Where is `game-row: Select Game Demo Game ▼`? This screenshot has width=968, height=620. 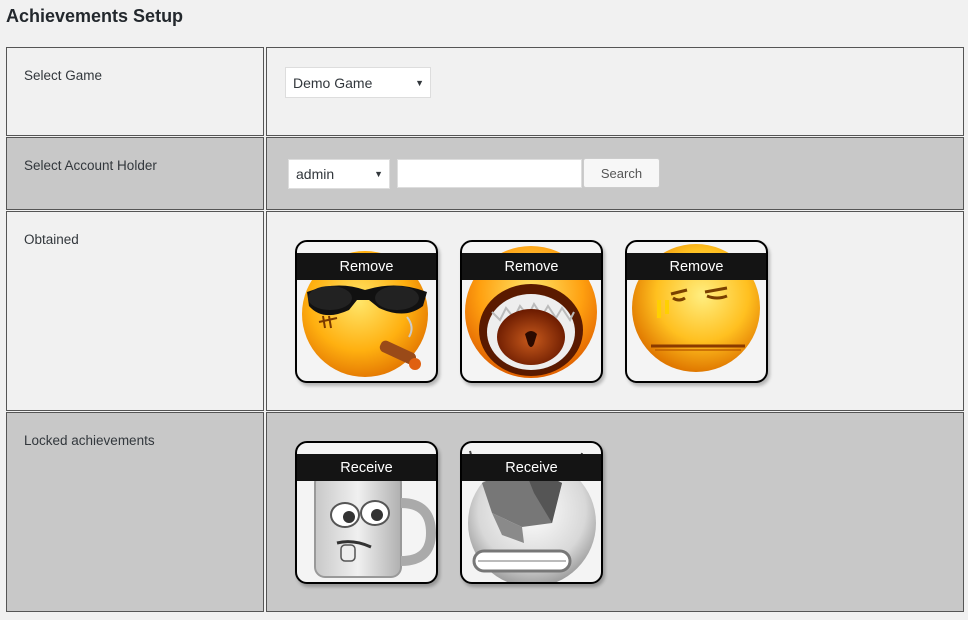 game-row: Select Game Demo Game ▼ is located at coordinates (485, 91).